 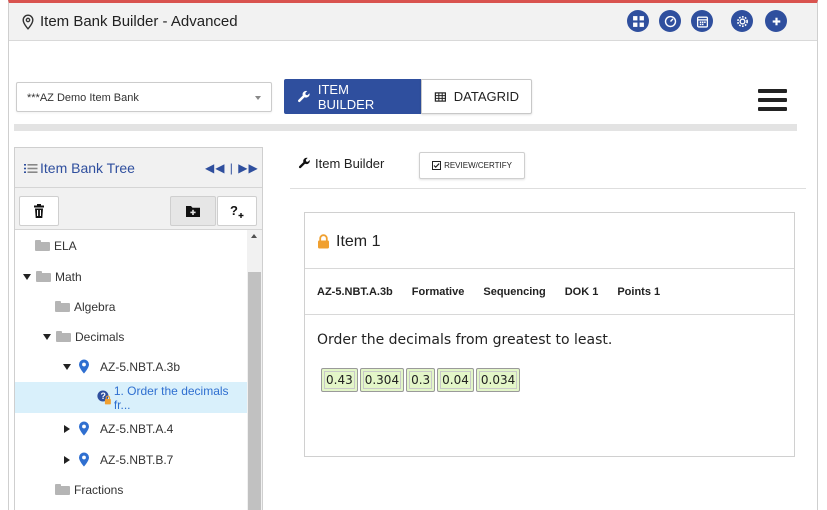 What do you see at coordinates (437, 165) in the screenshot?
I see `checkbox-icon` at bounding box center [437, 165].